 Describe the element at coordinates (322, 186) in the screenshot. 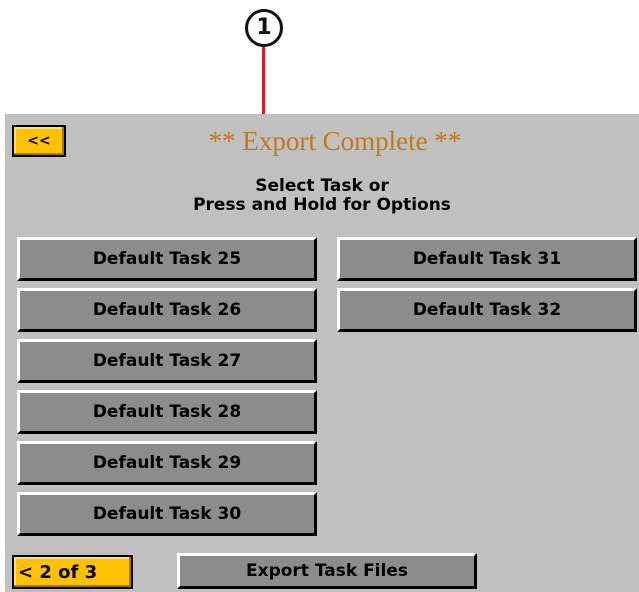

I see `instructions-line-1: Select Task or` at that location.